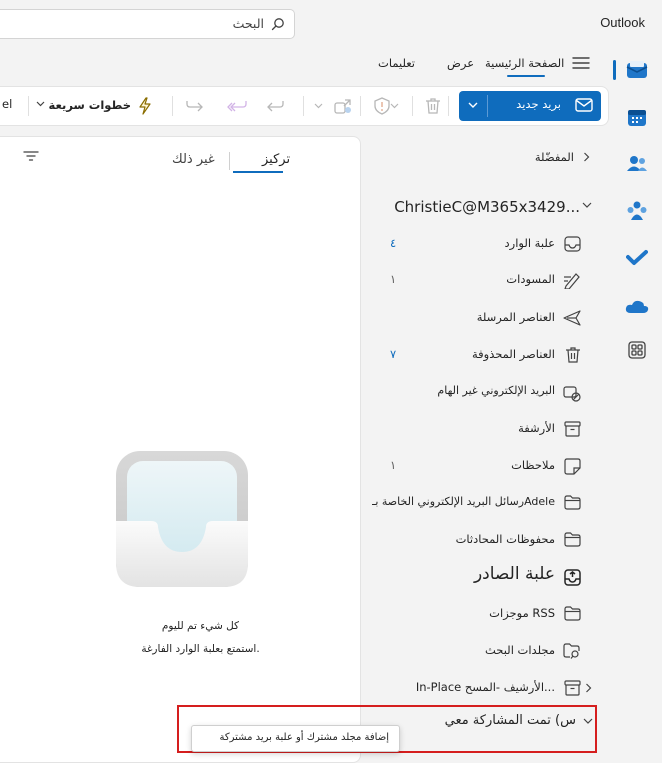  I want to click on folder-label: البريد الإلكتروني غير الهام, so click(496, 390).